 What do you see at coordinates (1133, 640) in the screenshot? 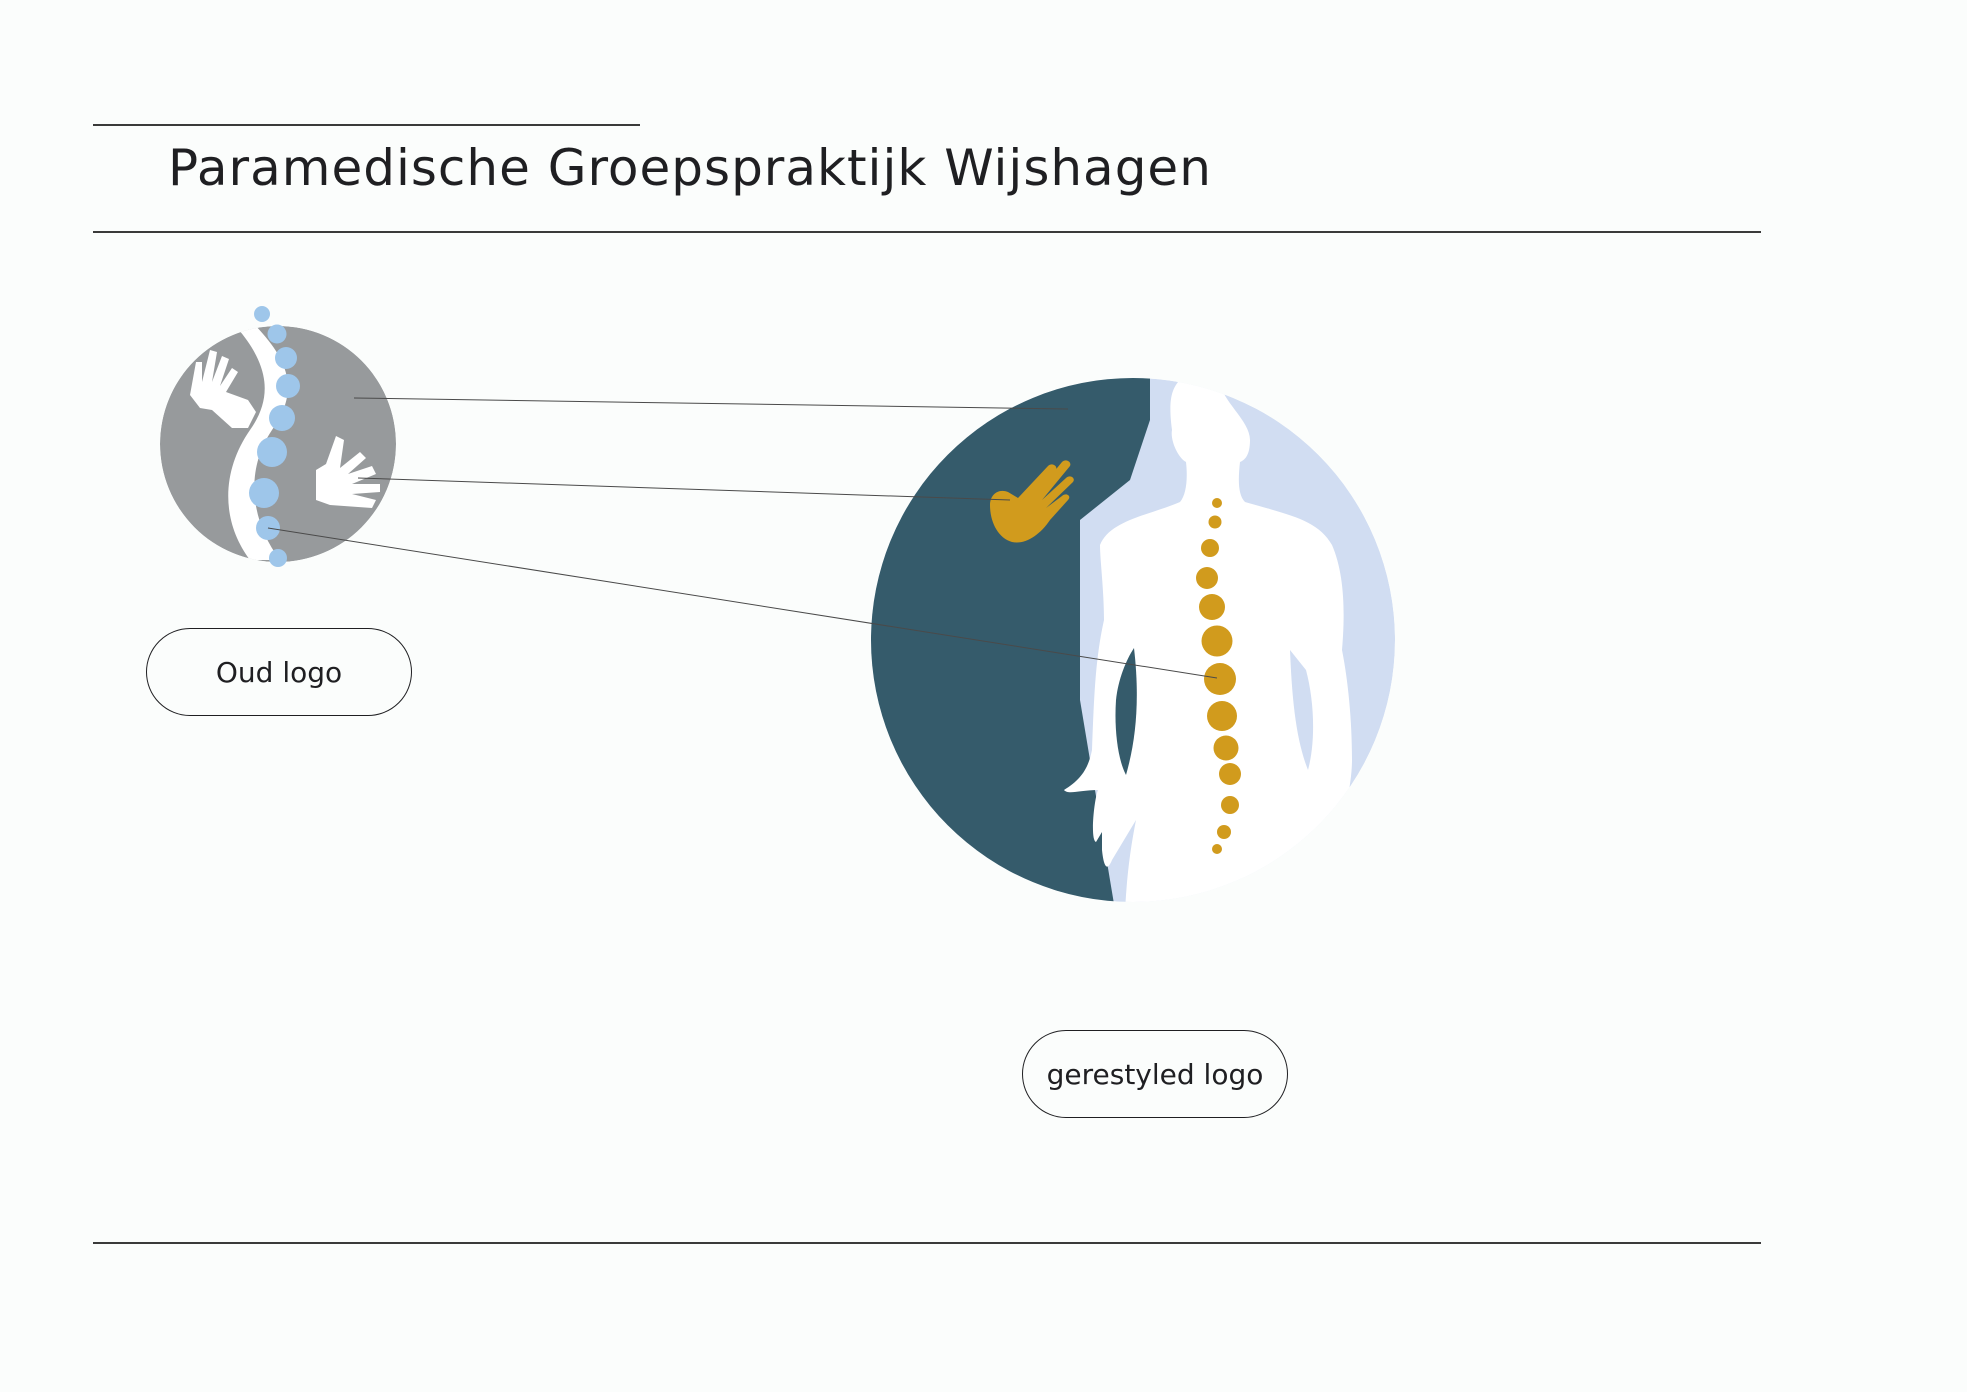
I see `new-logo` at bounding box center [1133, 640].